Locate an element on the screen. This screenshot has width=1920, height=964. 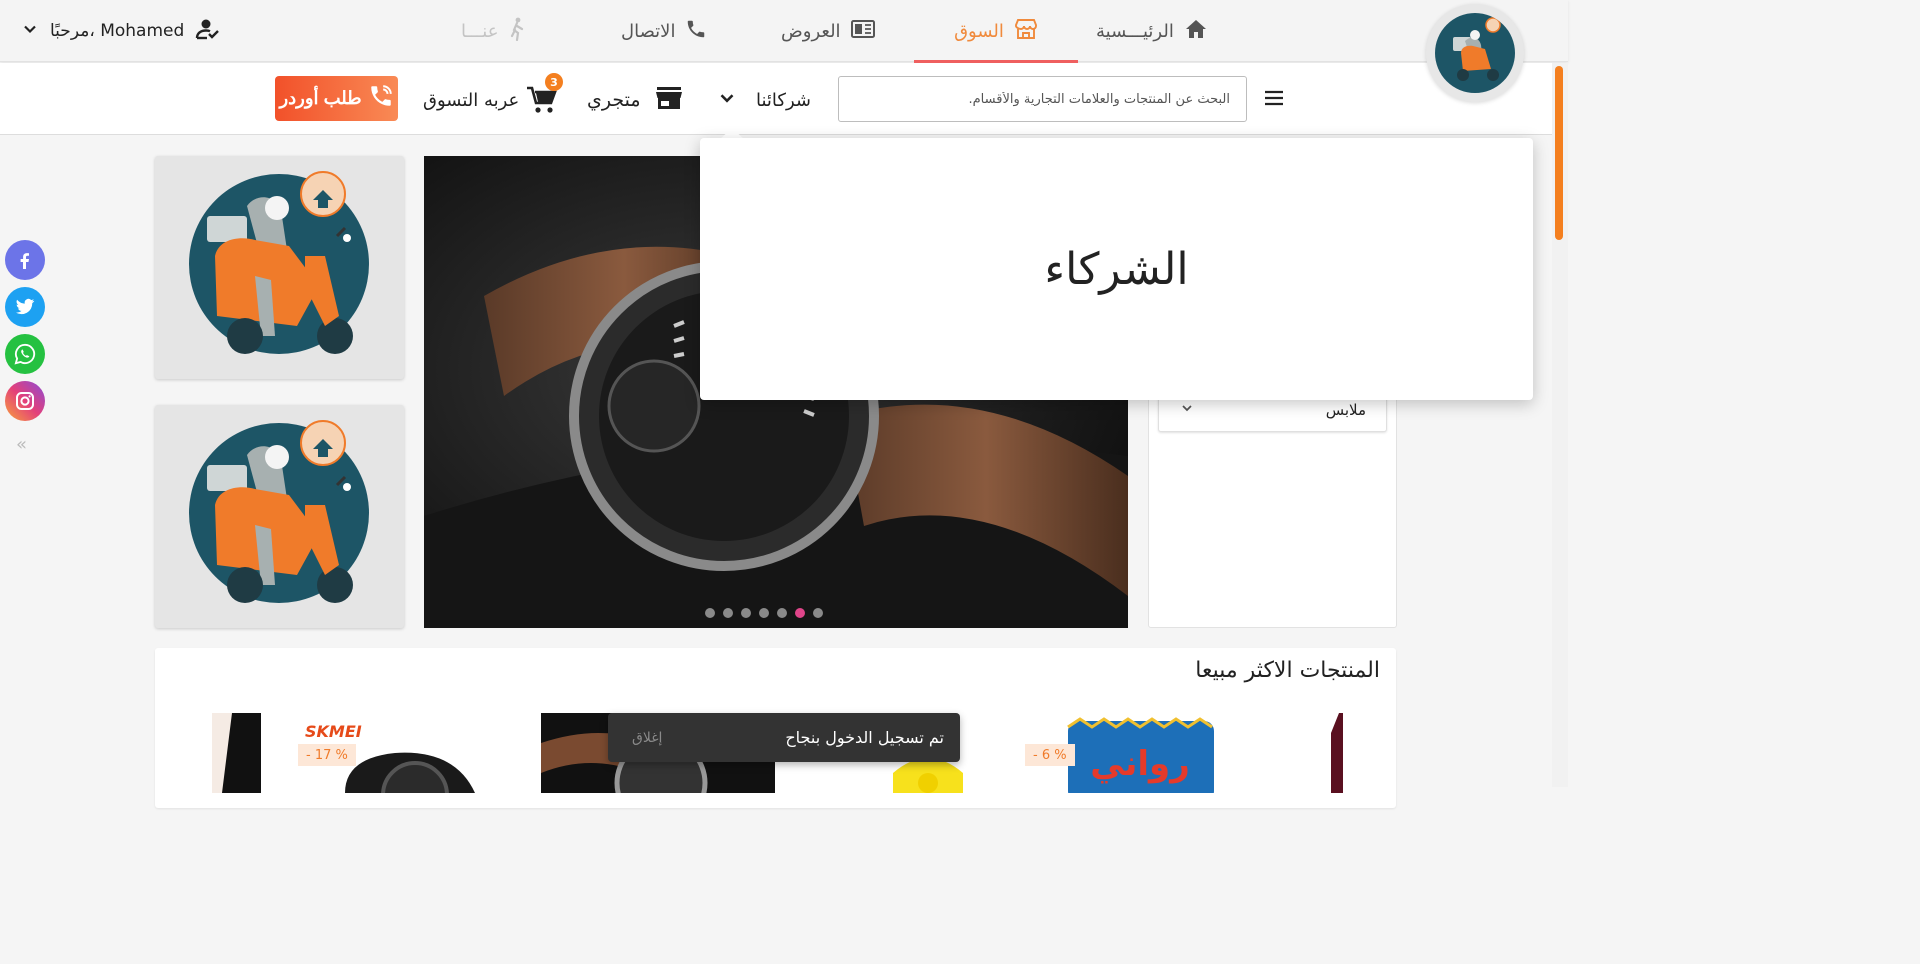
store-icon is located at coordinates (669, 100).